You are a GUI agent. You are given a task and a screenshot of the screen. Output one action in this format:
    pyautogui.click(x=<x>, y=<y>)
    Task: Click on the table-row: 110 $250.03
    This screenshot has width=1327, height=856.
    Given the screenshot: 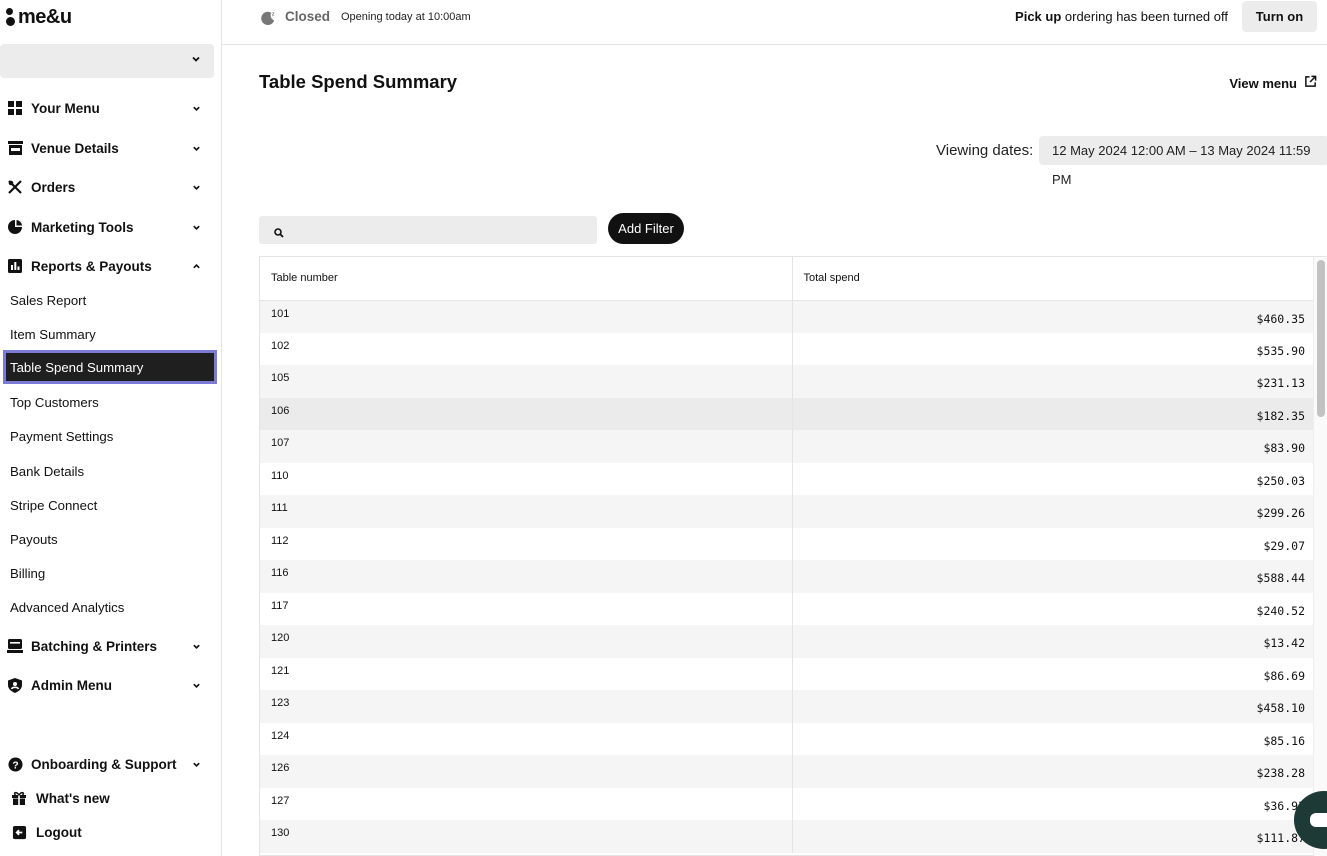 What is the action you would take?
    pyautogui.click(x=787, y=478)
    